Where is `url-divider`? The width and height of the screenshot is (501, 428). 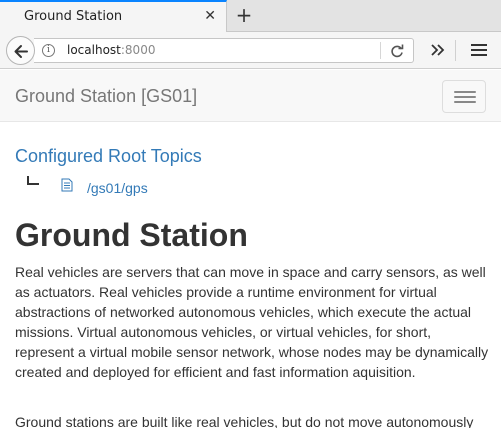 url-divider is located at coordinates (380, 50).